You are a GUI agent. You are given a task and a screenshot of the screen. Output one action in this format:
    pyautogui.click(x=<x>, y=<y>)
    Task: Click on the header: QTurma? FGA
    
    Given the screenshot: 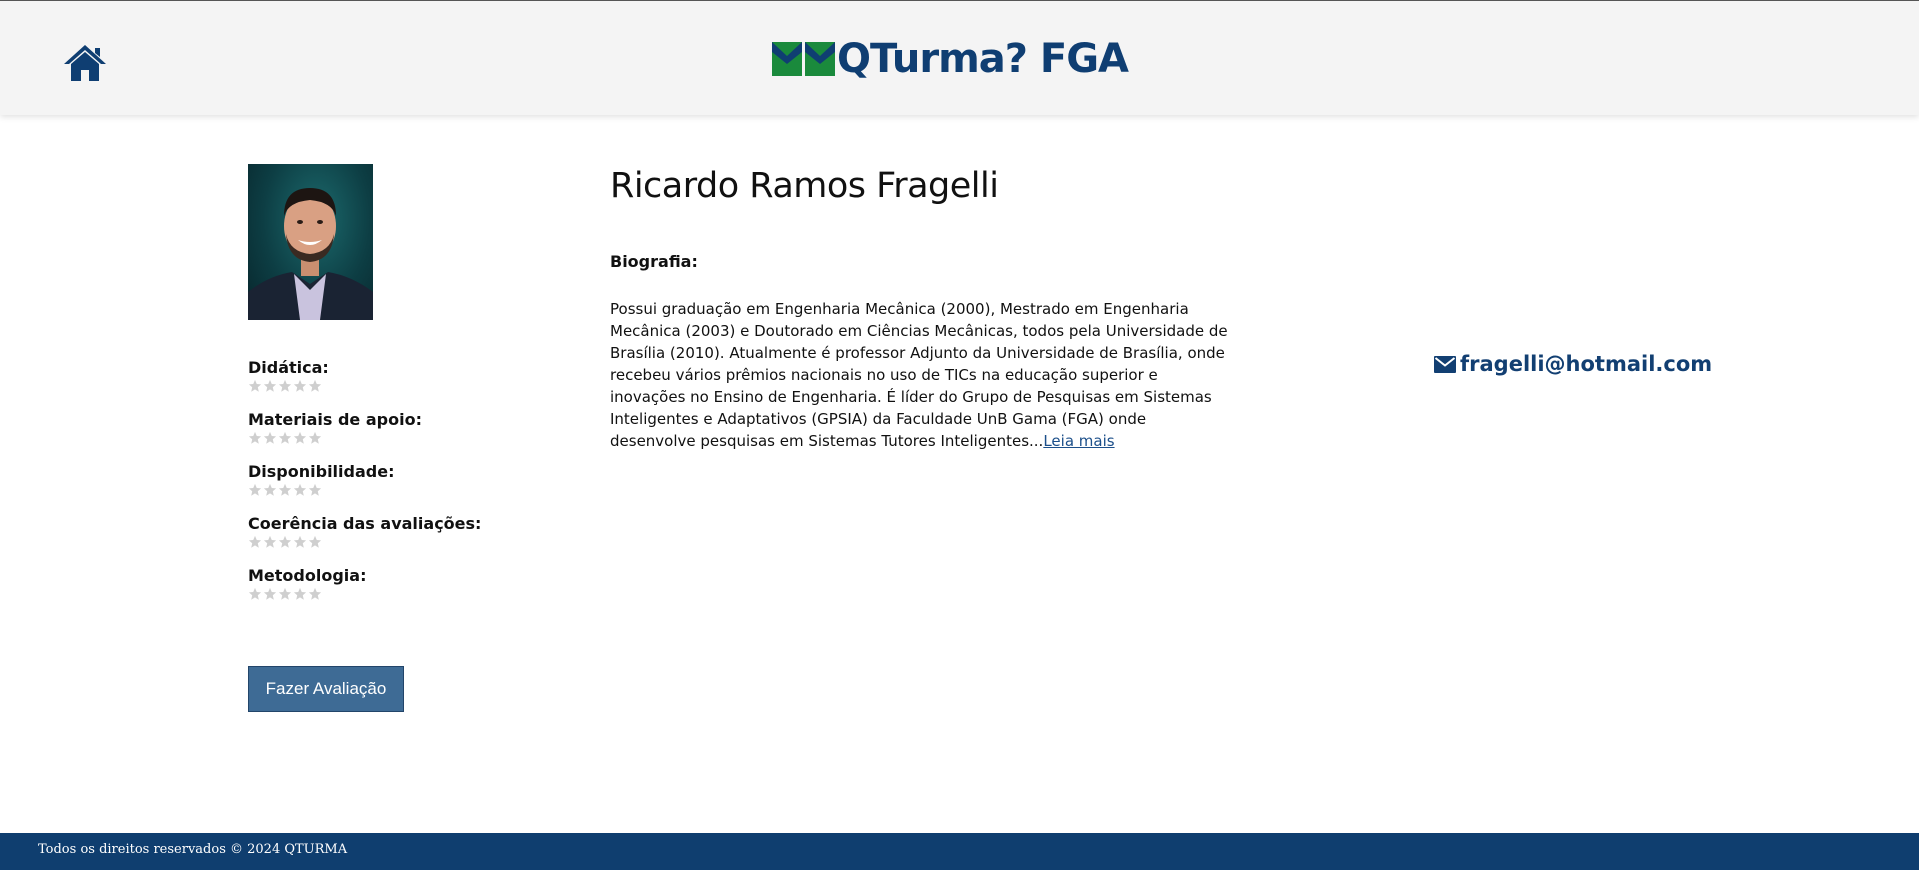 What is the action you would take?
    pyautogui.click(x=959, y=57)
    